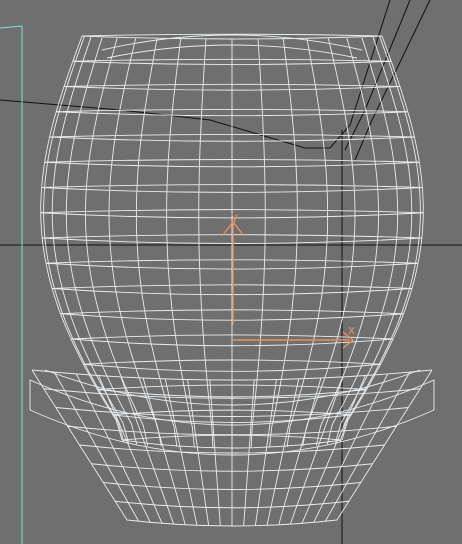 Image resolution: width=462 pixels, height=544 pixels. I want to click on mesh-ring, so click(232, 37).